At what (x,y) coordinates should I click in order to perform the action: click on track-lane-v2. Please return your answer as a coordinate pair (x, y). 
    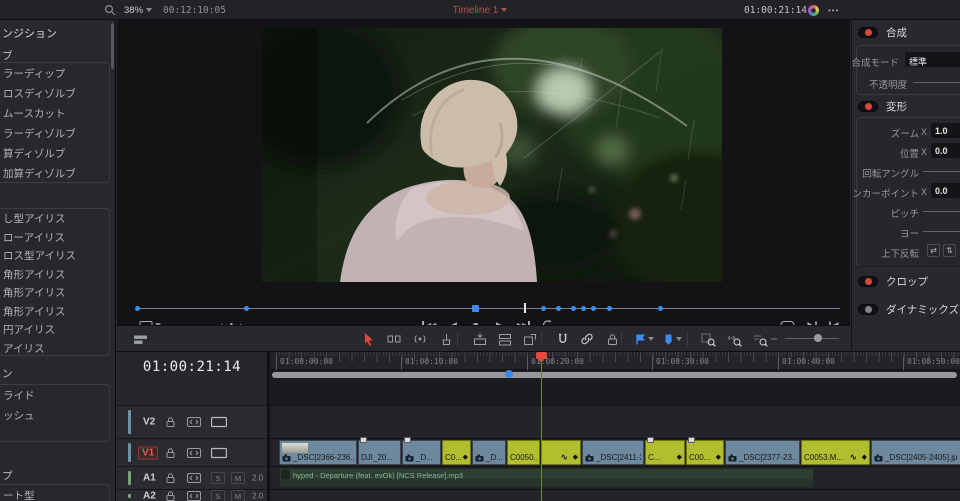
    Looking at the image, I should click on (615, 421).